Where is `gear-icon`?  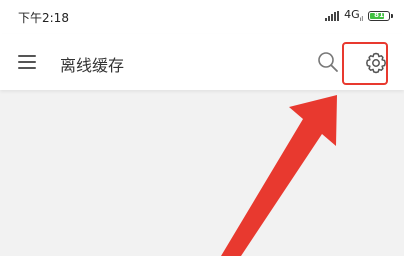
gear-icon is located at coordinates (376, 63).